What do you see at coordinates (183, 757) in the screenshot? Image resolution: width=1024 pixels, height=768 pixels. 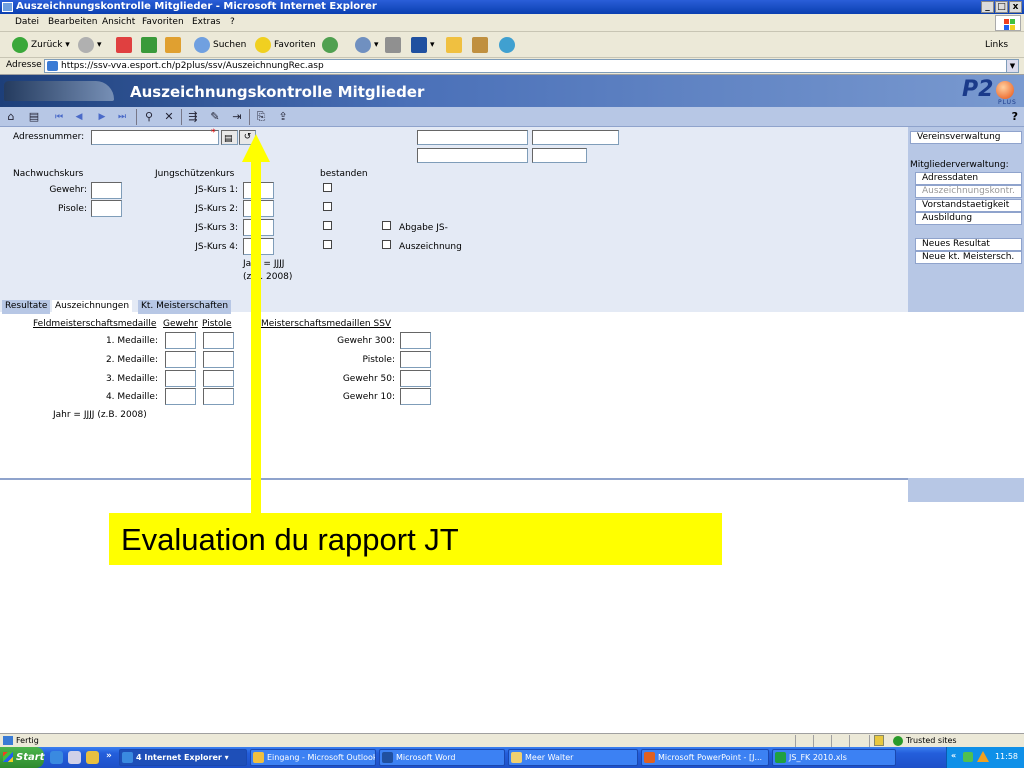 I see `task-internet-explorer: 4 Internet Explorer ▾` at bounding box center [183, 757].